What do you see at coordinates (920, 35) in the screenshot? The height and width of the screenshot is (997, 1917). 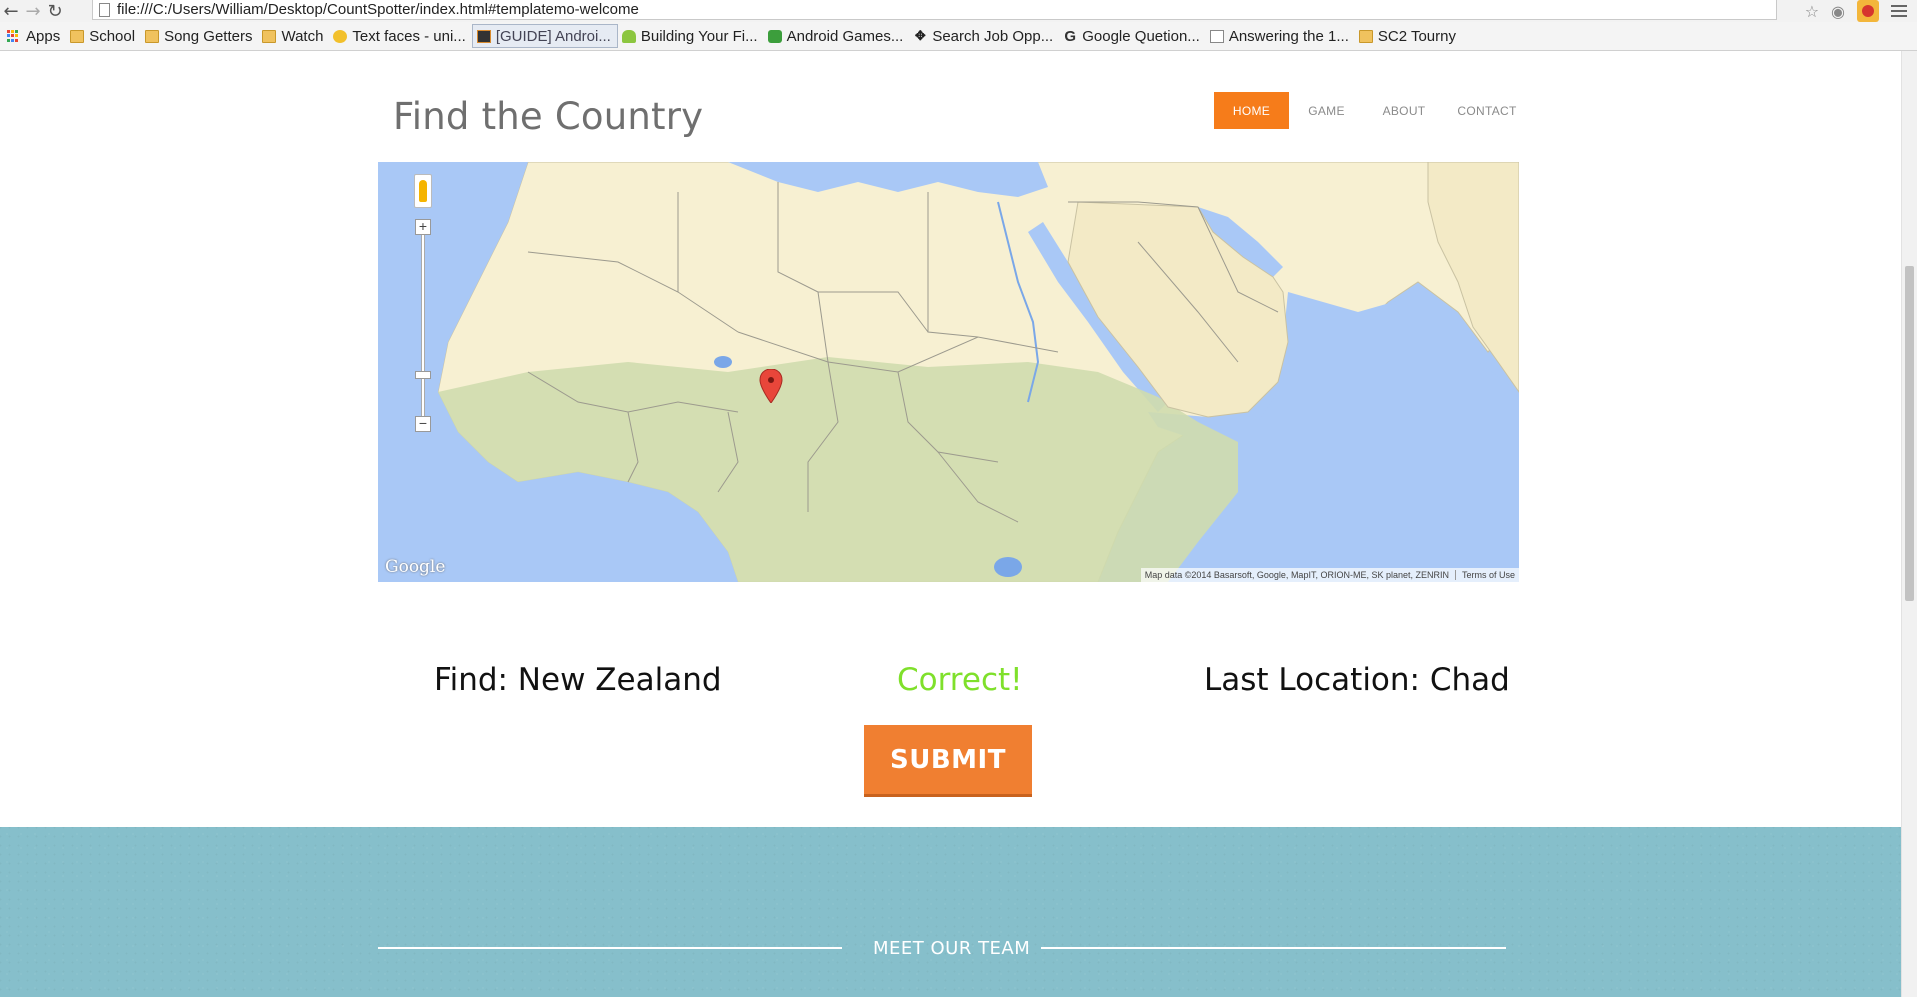 I see `job-site-icon: ✥` at bounding box center [920, 35].